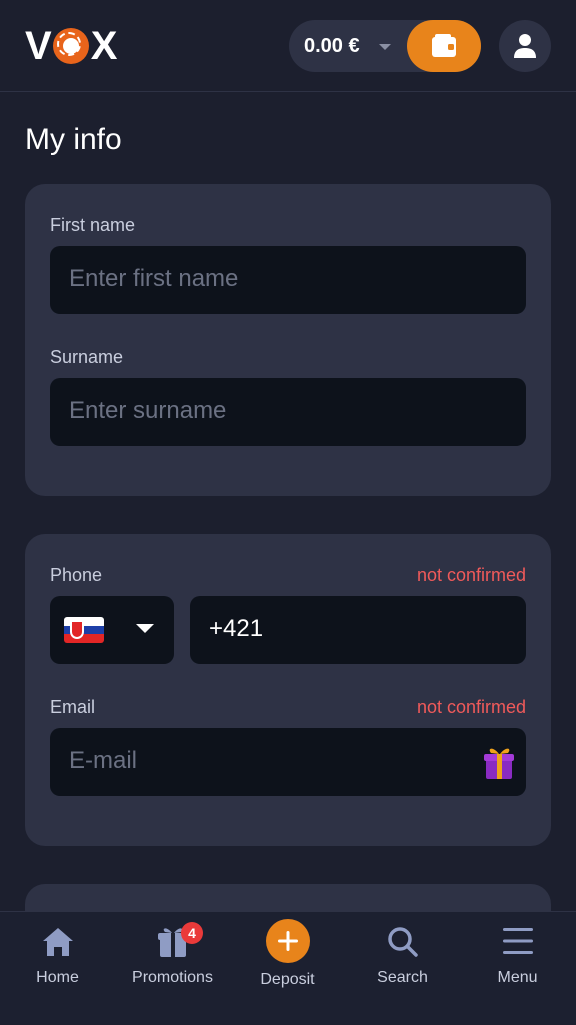 Image resolution: width=576 pixels, height=1025 pixels. What do you see at coordinates (332, 46) in the screenshot?
I see `balance-amount: 0.00 €` at bounding box center [332, 46].